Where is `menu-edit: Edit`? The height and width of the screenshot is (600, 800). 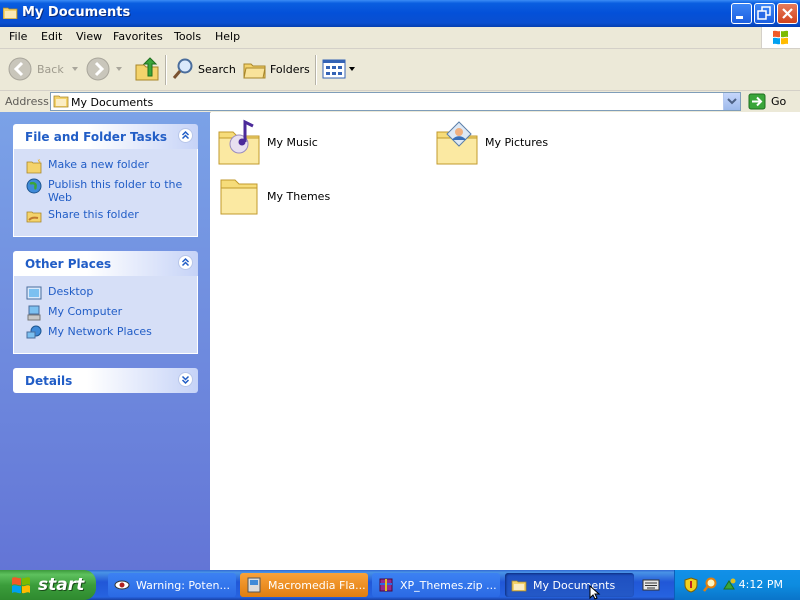
menu-edit: Edit is located at coordinates (51, 36).